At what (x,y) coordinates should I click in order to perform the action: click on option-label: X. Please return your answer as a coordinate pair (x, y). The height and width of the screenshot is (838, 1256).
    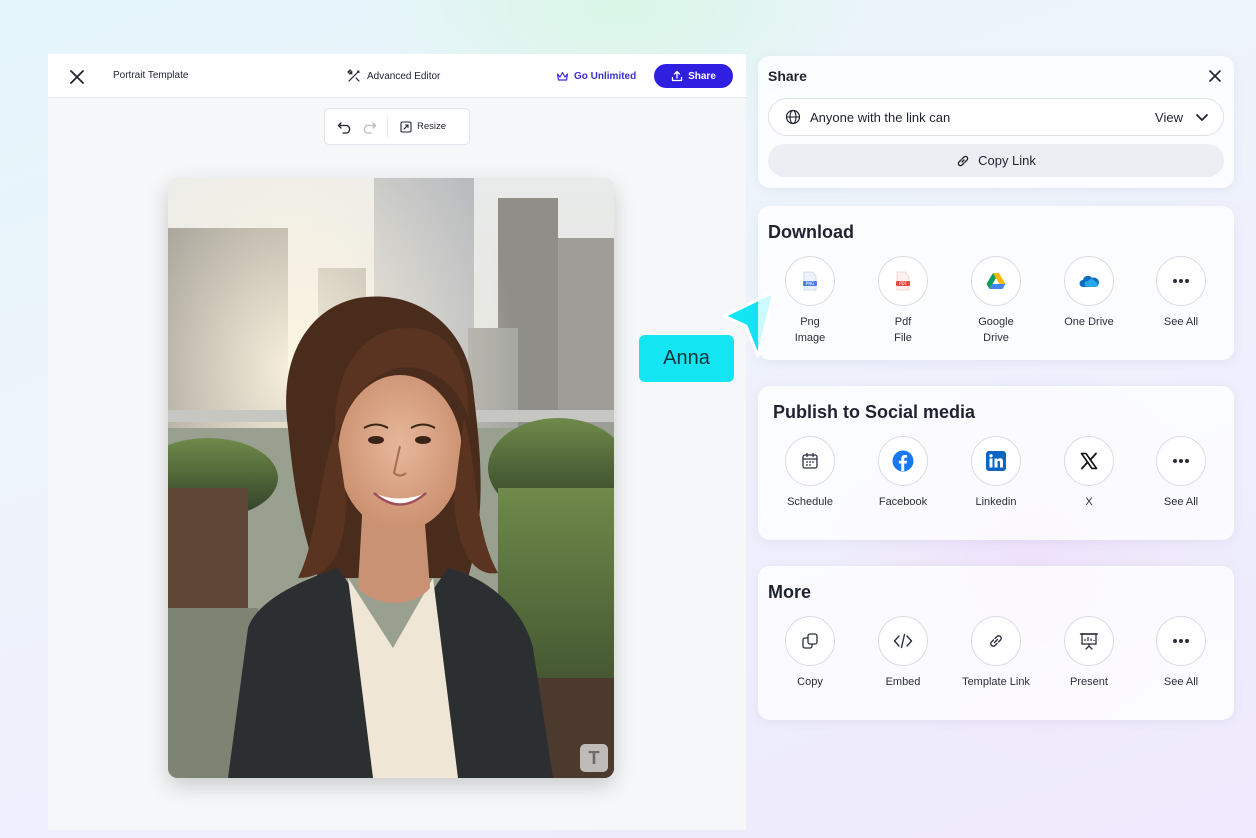
    Looking at the image, I should click on (1089, 502).